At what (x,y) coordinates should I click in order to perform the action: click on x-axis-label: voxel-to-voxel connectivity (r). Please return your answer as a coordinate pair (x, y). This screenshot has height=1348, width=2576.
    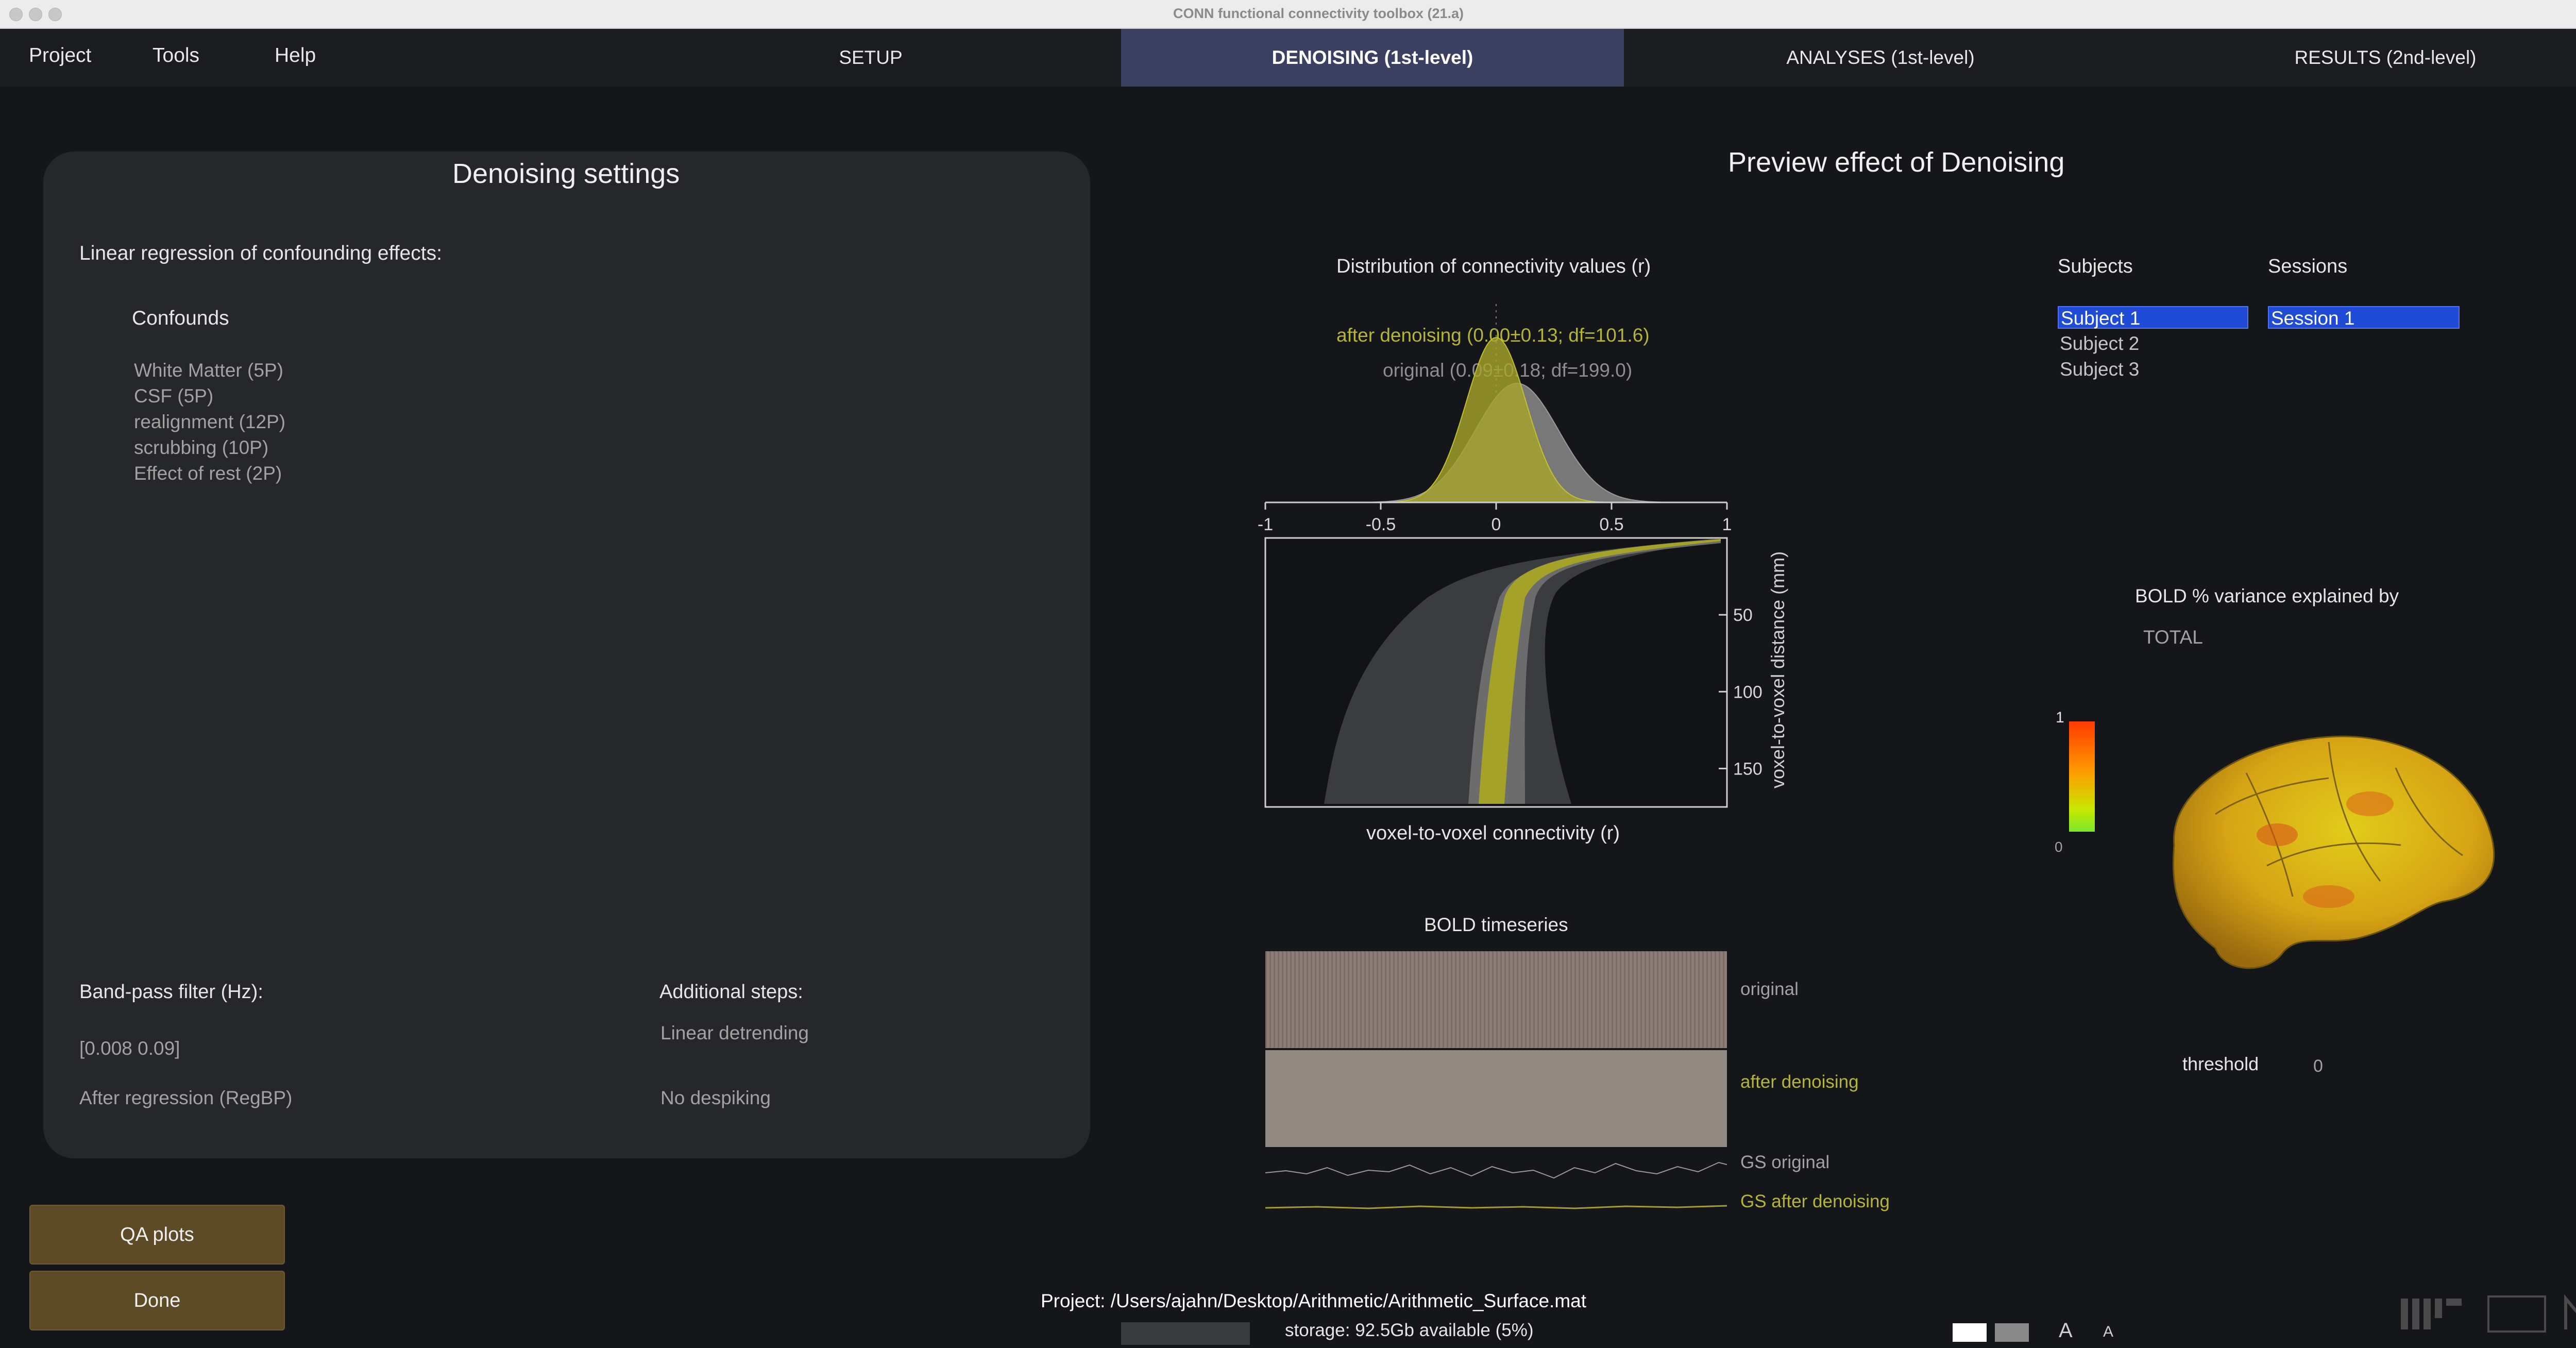
    Looking at the image, I should click on (1493, 833).